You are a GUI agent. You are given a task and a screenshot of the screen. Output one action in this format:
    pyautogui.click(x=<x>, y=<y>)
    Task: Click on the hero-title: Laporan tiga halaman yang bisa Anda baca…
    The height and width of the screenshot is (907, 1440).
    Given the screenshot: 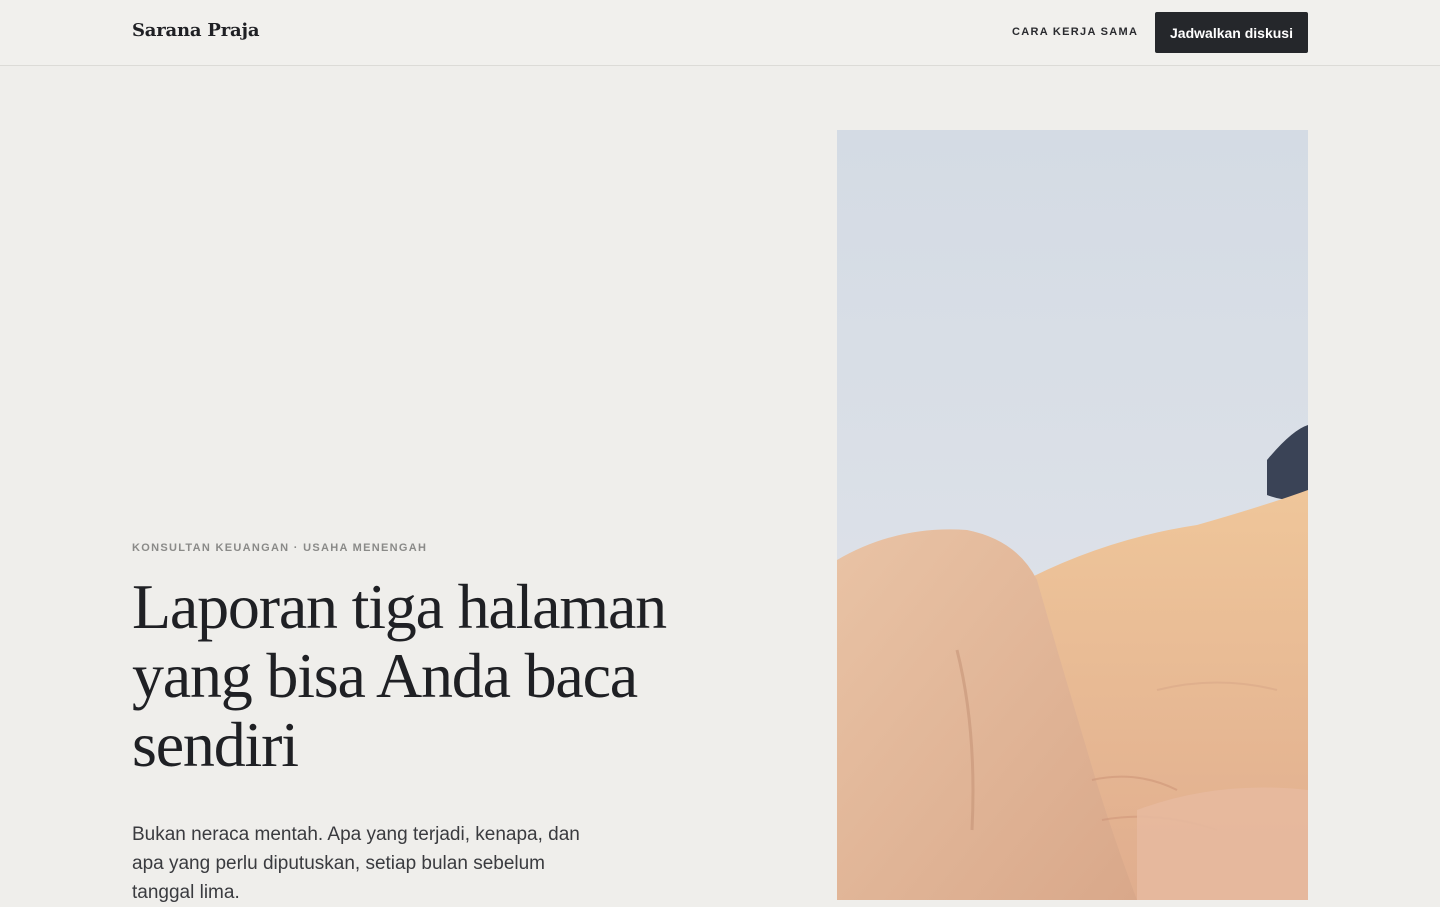 What is the action you would take?
    pyautogui.click(x=399, y=675)
    